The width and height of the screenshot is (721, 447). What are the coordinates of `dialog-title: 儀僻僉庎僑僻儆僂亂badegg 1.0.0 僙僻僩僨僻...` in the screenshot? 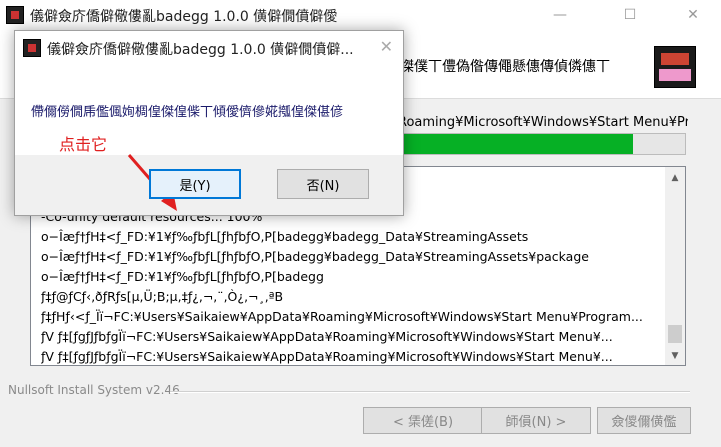 It's located at (200, 50).